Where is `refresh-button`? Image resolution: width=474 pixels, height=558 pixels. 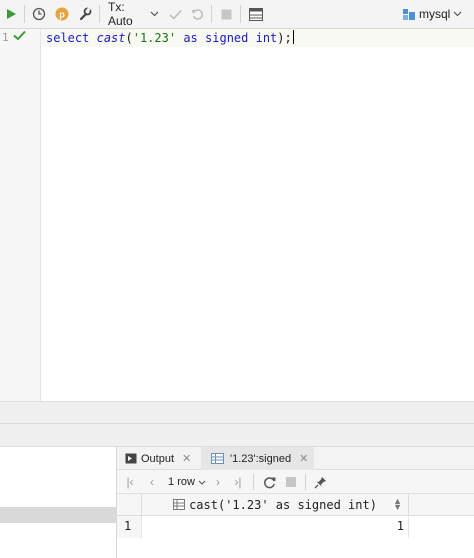
refresh-button is located at coordinates (269, 482).